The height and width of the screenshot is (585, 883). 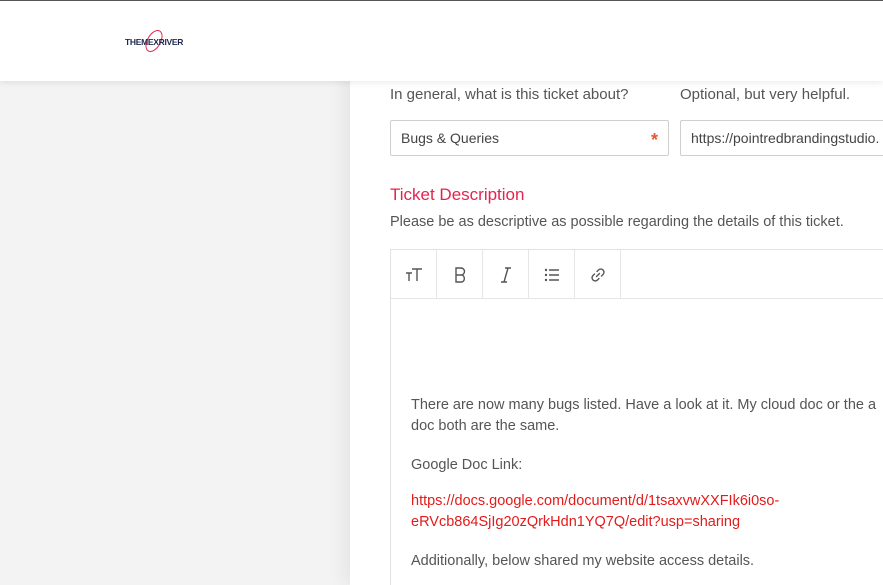 I want to click on description-paragraph: Google Doc Link:, so click(x=467, y=465).